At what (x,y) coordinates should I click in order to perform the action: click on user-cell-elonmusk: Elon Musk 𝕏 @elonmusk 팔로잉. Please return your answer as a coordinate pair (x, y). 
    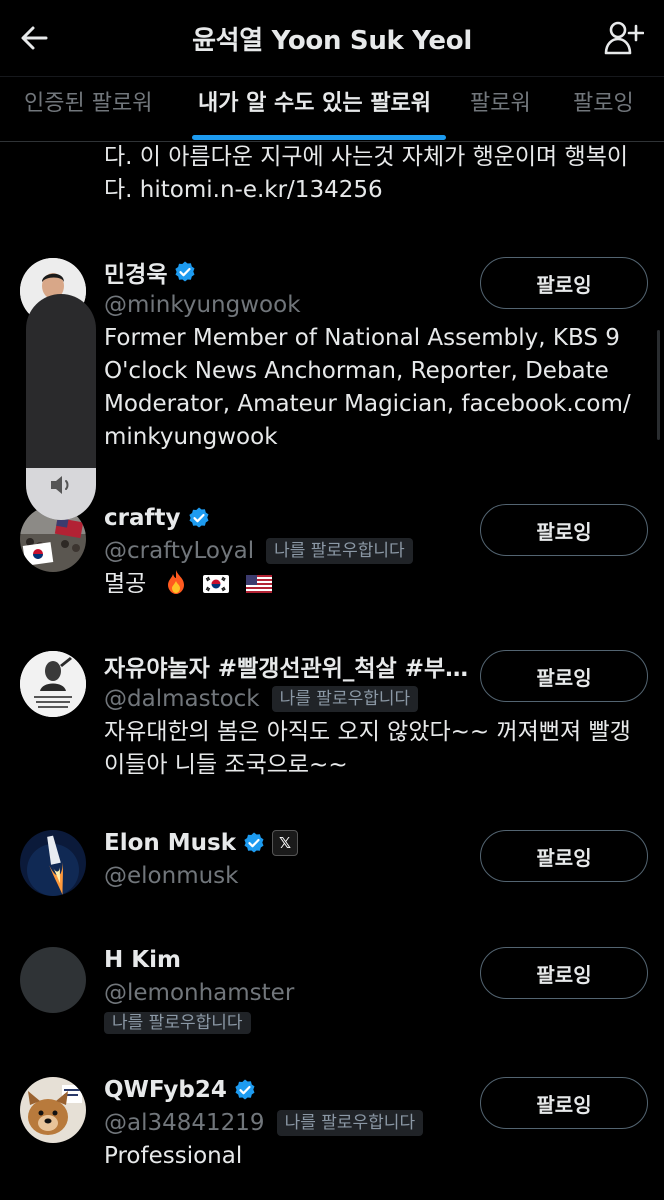
    Looking at the image, I should click on (332, 867).